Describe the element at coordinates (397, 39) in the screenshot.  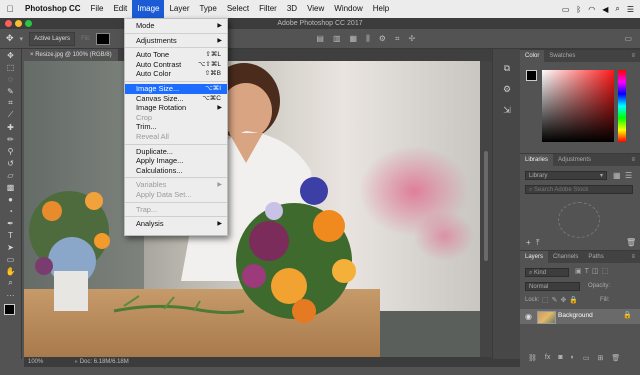
I see `warp-icon: ⌗` at that location.